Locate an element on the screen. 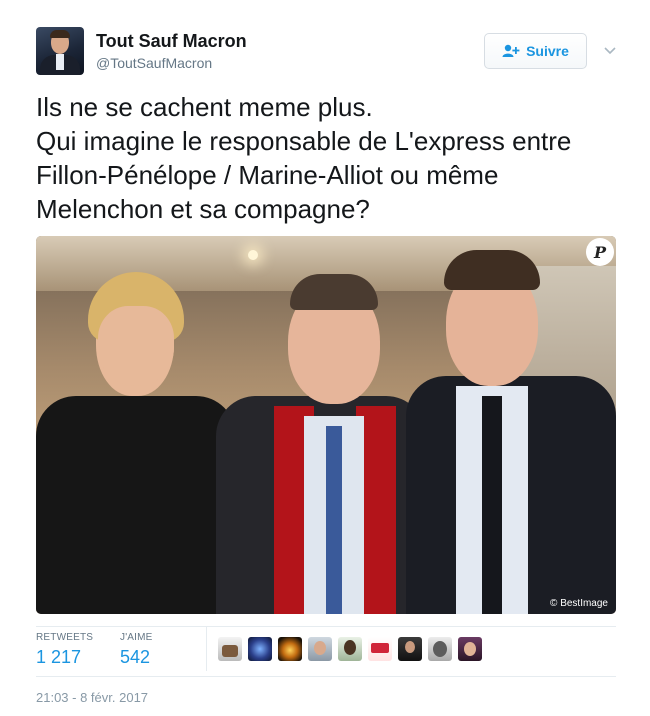 This screenshot has height=716, width=650. photo-credit: © BestImage is located at coordinates (579, 603).